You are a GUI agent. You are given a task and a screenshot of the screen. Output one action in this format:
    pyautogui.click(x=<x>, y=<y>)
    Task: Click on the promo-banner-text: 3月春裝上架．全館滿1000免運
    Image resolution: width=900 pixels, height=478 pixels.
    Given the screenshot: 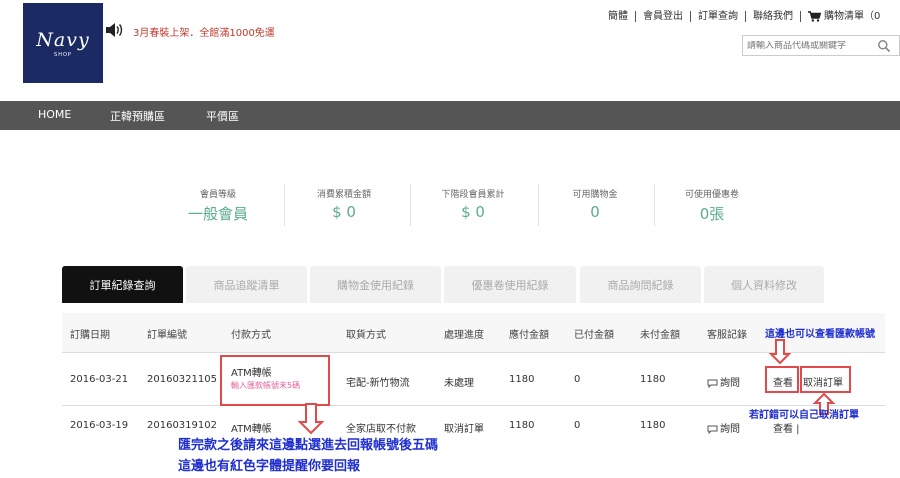 What is the action you would take?
    pyautogui.click(x=204, y=31)
    